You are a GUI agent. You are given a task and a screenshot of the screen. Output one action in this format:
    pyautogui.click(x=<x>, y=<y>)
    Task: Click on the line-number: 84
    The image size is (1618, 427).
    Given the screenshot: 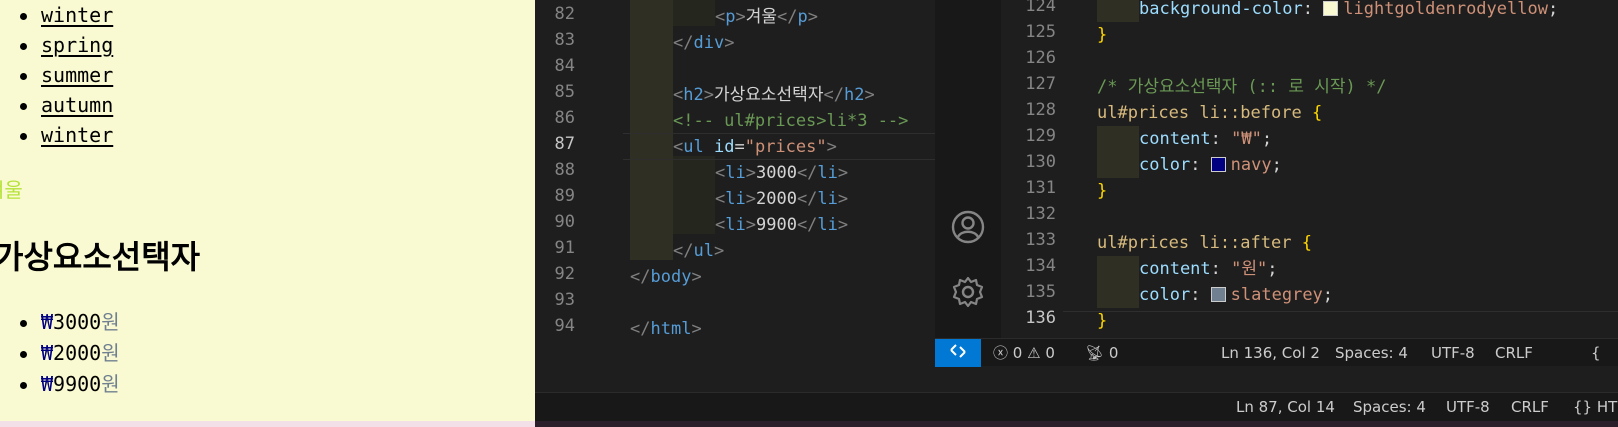 What is the action you would take?
    pyautogui.click(x=564, y=66)
    